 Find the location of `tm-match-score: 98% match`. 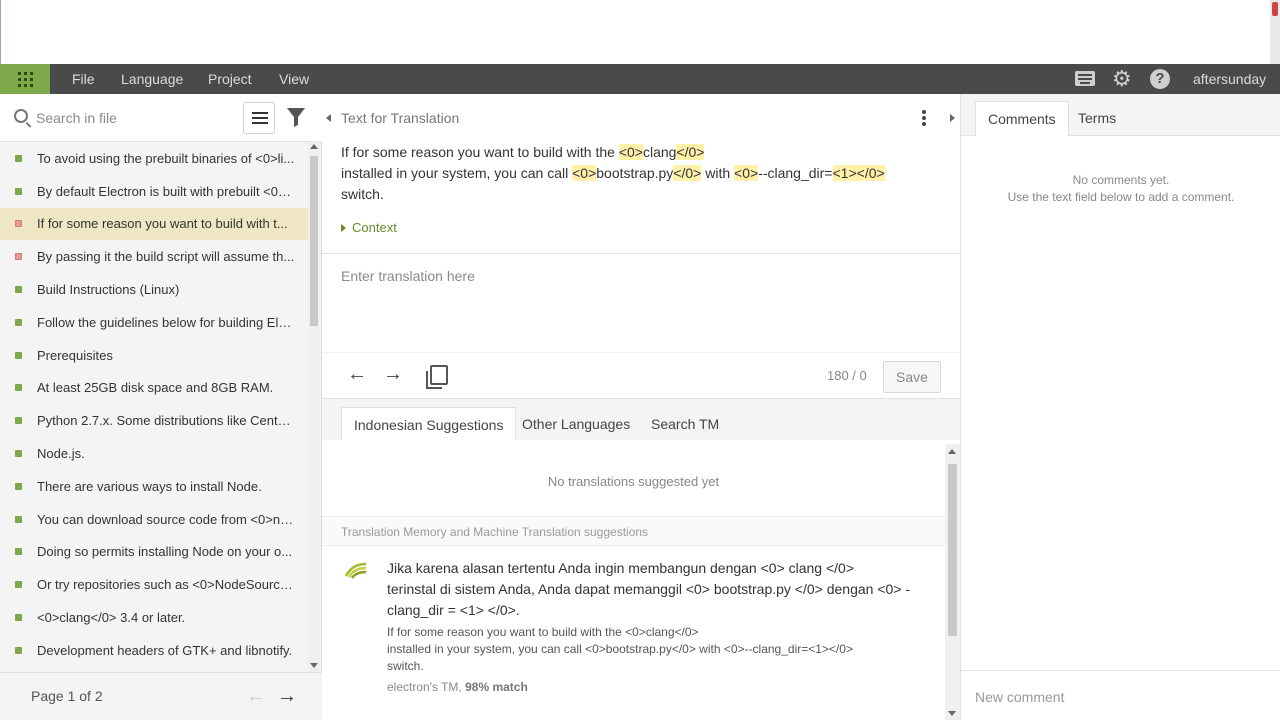

tm-match-score: 98% match is located at coordinates (496, 687).